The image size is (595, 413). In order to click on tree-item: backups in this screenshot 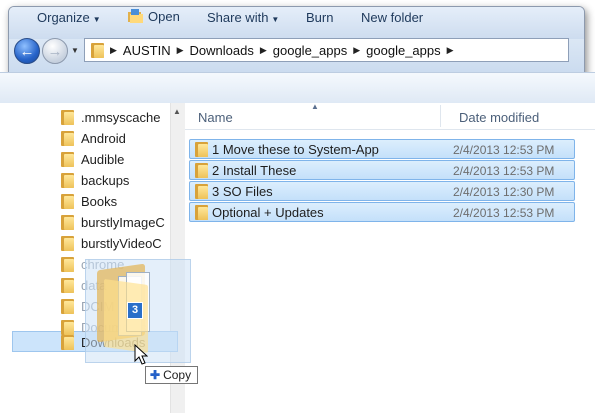, I will do `click(95, 180)`.